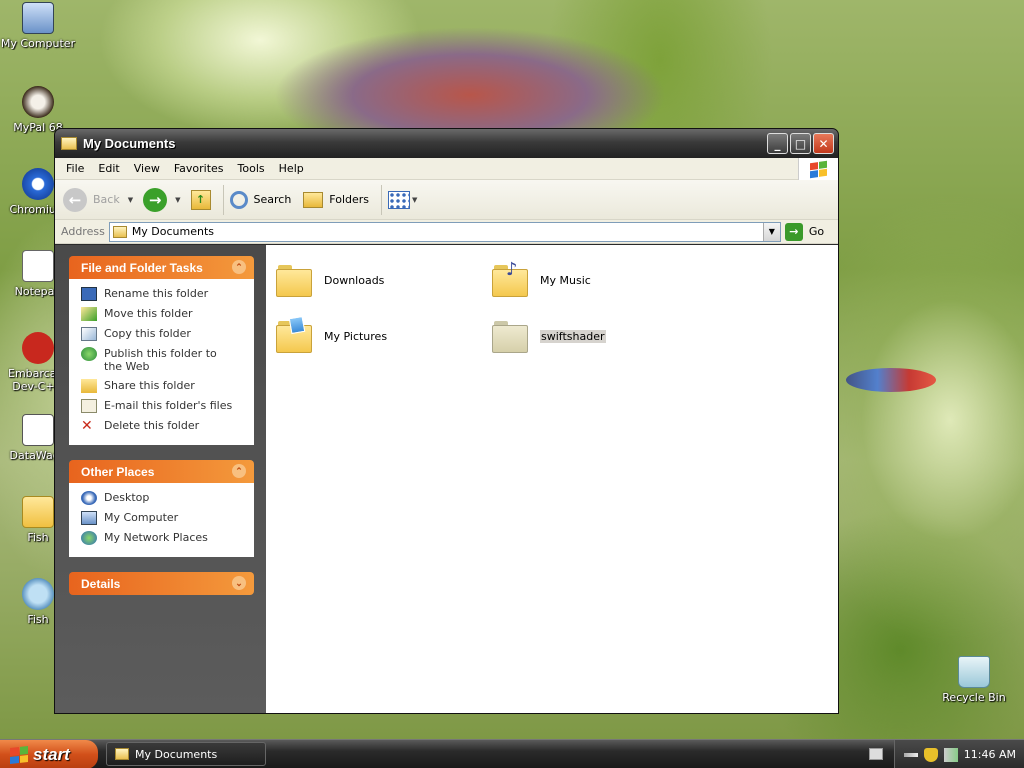 This screenshot has height=768, width=1024. I want to click on network-places-icon, so click(89, 538).